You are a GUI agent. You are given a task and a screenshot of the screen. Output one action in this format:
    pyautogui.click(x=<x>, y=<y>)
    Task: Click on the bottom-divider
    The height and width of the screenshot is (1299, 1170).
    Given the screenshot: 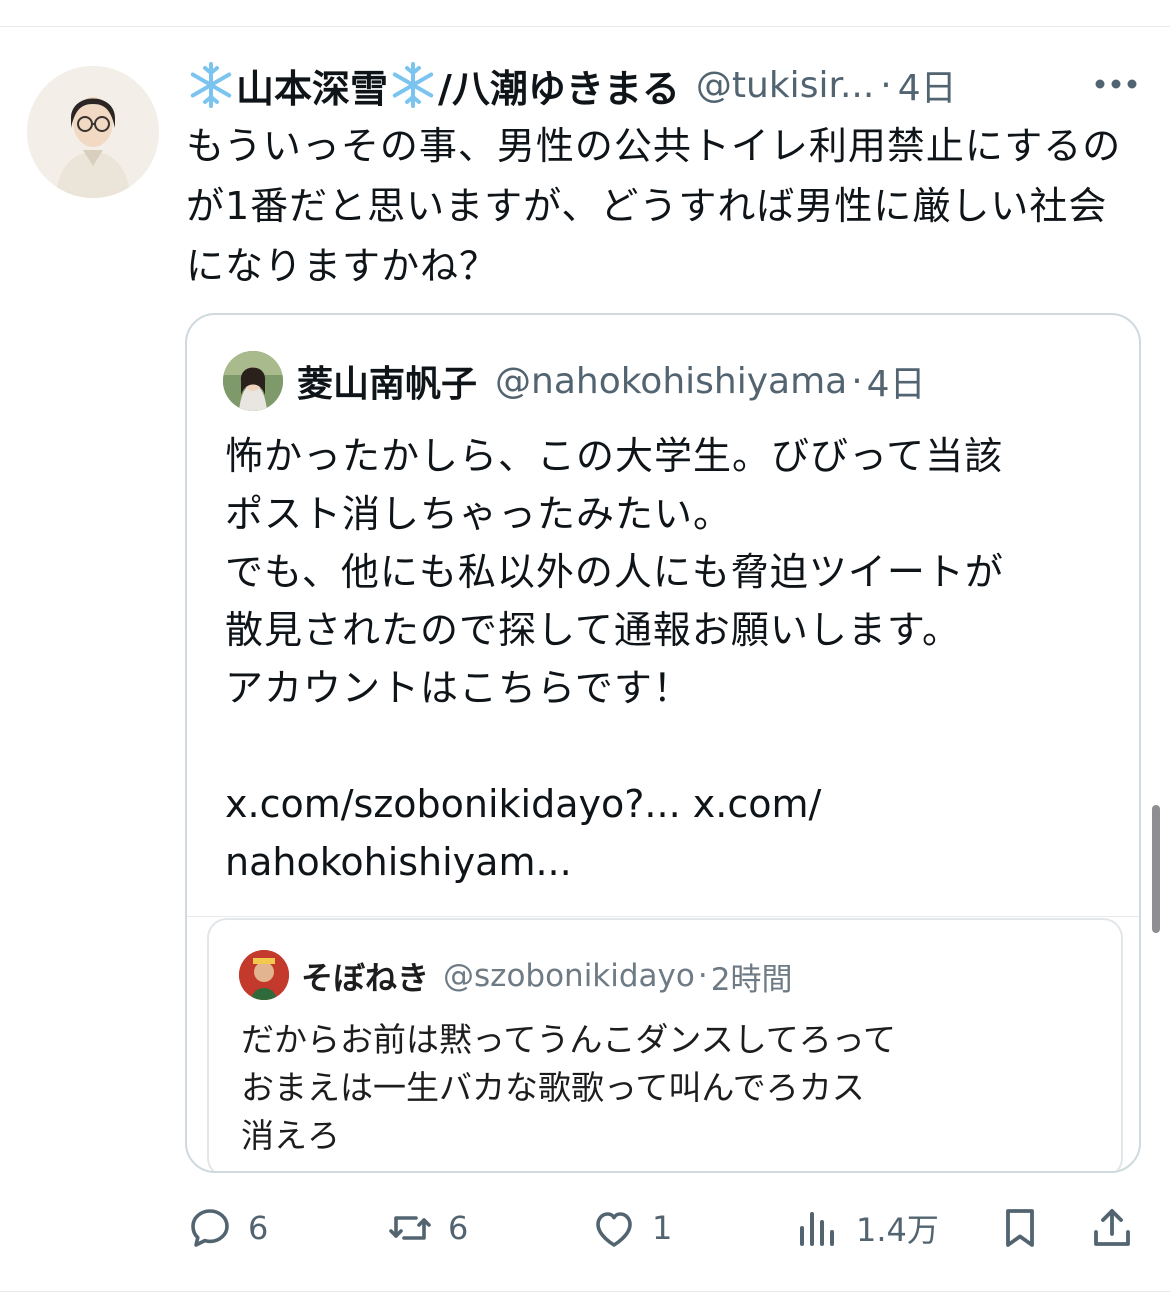 What is the action you would take?
    pyautogui.click(x=585, y=1291)
    